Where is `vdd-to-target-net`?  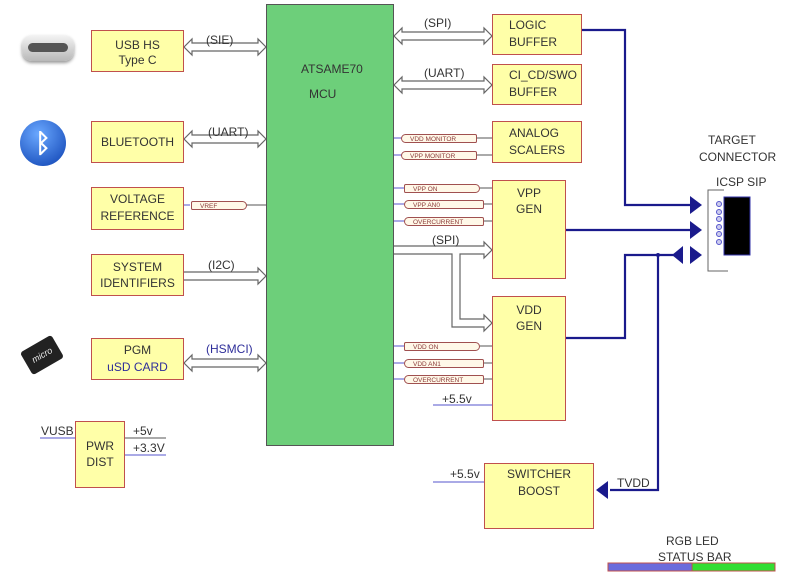
vdd-to-target-net is located at coordinates (623, 296).